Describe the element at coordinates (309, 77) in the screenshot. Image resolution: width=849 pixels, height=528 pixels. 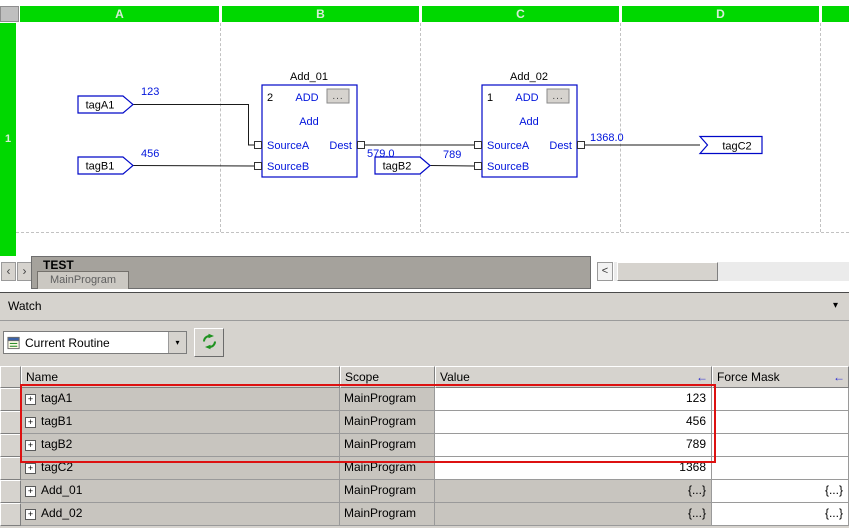
I see `block-title: Add_01` at that location.